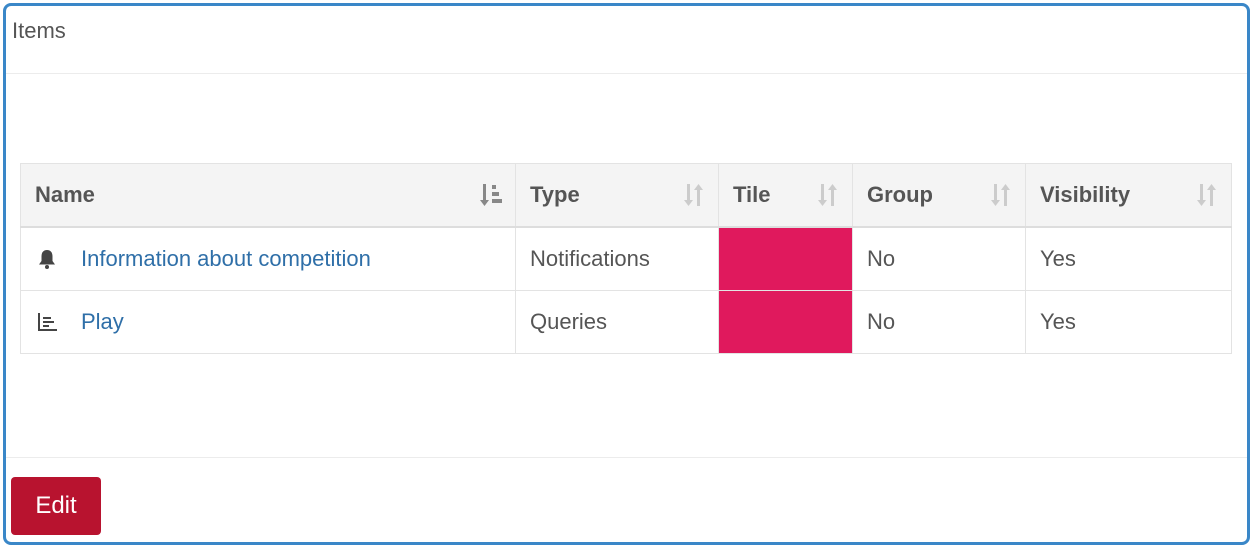 Image resolution: width=1252 pixels, height=546 pixels. Describe the element at coordinates (617, 258) in the screenshot. I see `cell-type: Notifications` at that location.